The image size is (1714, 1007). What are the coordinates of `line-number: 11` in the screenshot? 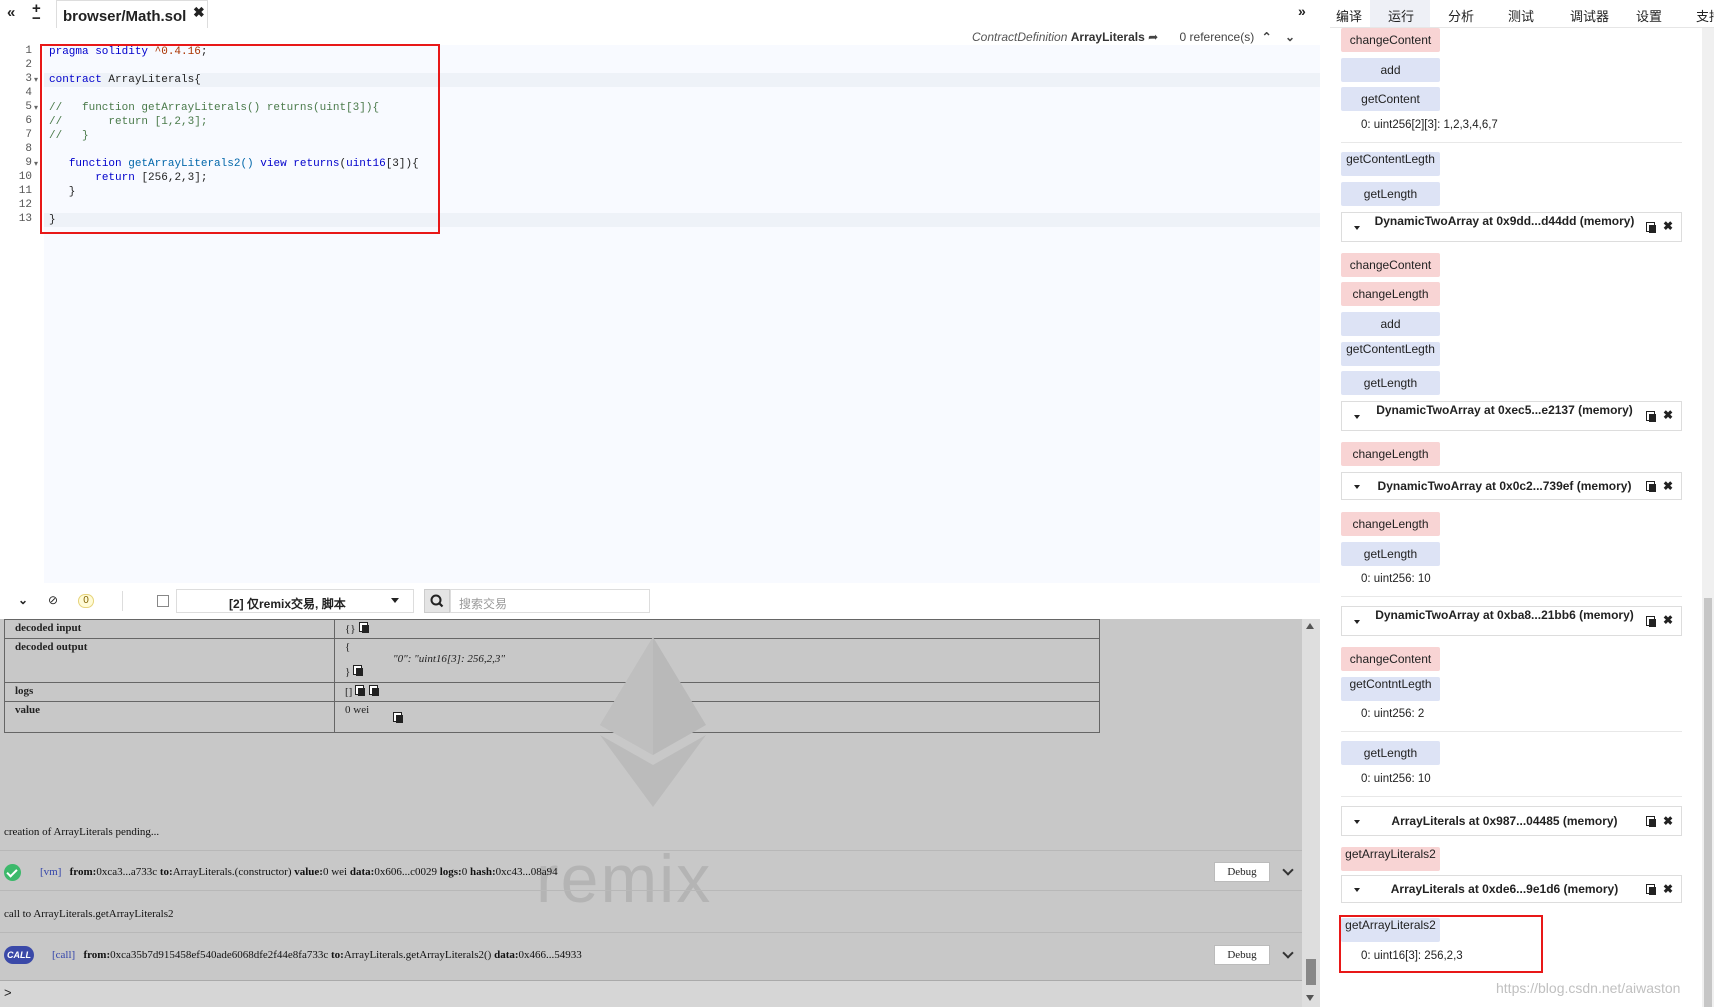 It's located at (25, 191).